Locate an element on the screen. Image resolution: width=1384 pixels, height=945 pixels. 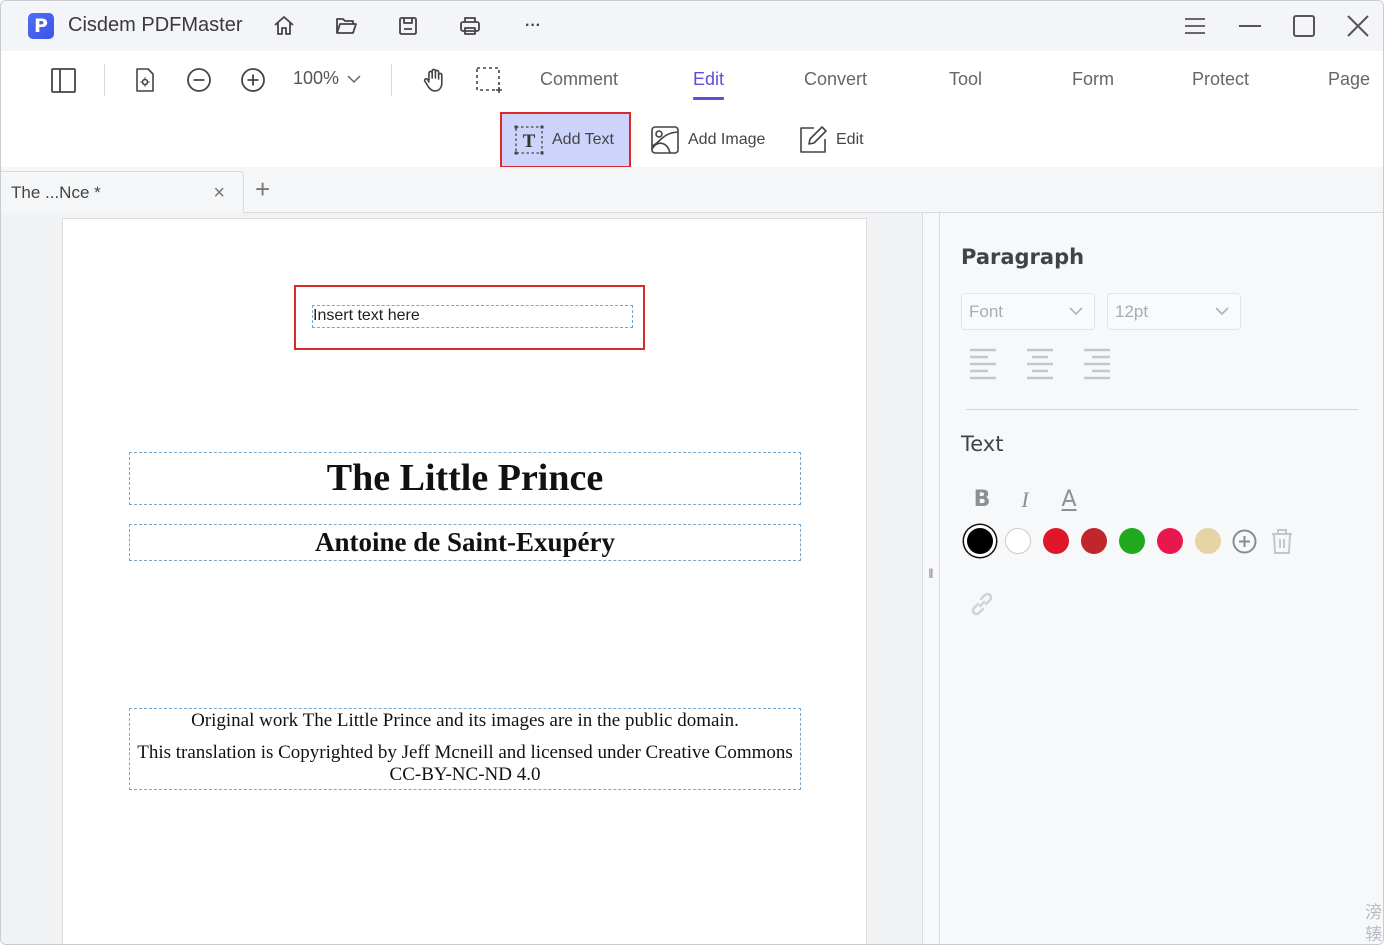
maximize-icon is located at coordinates (1304, 26).